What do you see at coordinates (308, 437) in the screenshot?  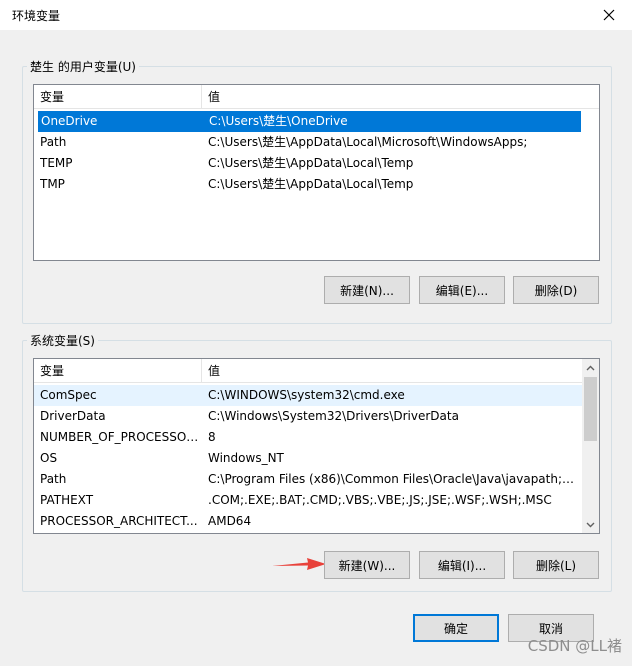 I see `table-row: NUMBER_OF_PROCESSORS 8` at bounding box center [308, 437].